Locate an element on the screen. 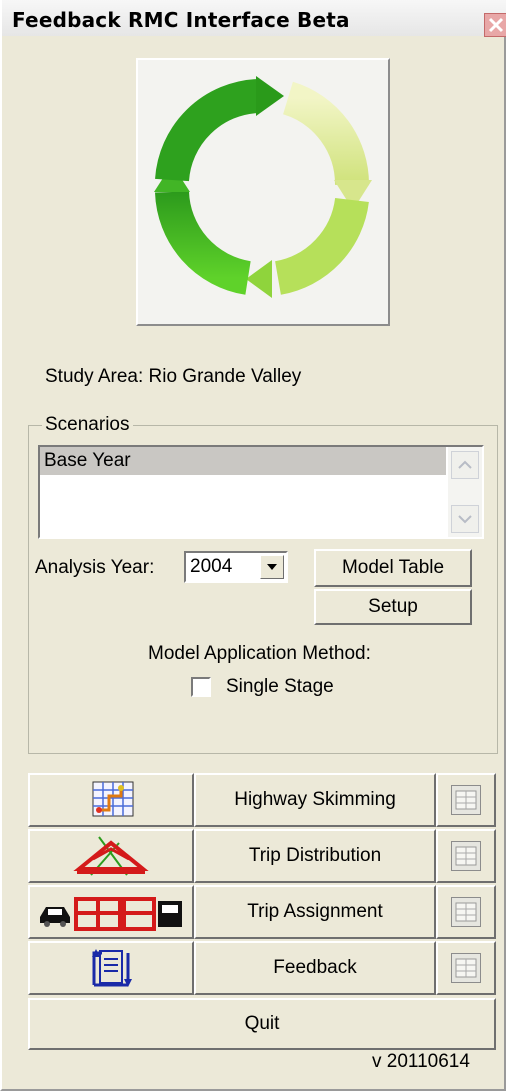 The width and height of the screenshot is (506, 1091). scroll-up-button is located at coordinates (465, 465).